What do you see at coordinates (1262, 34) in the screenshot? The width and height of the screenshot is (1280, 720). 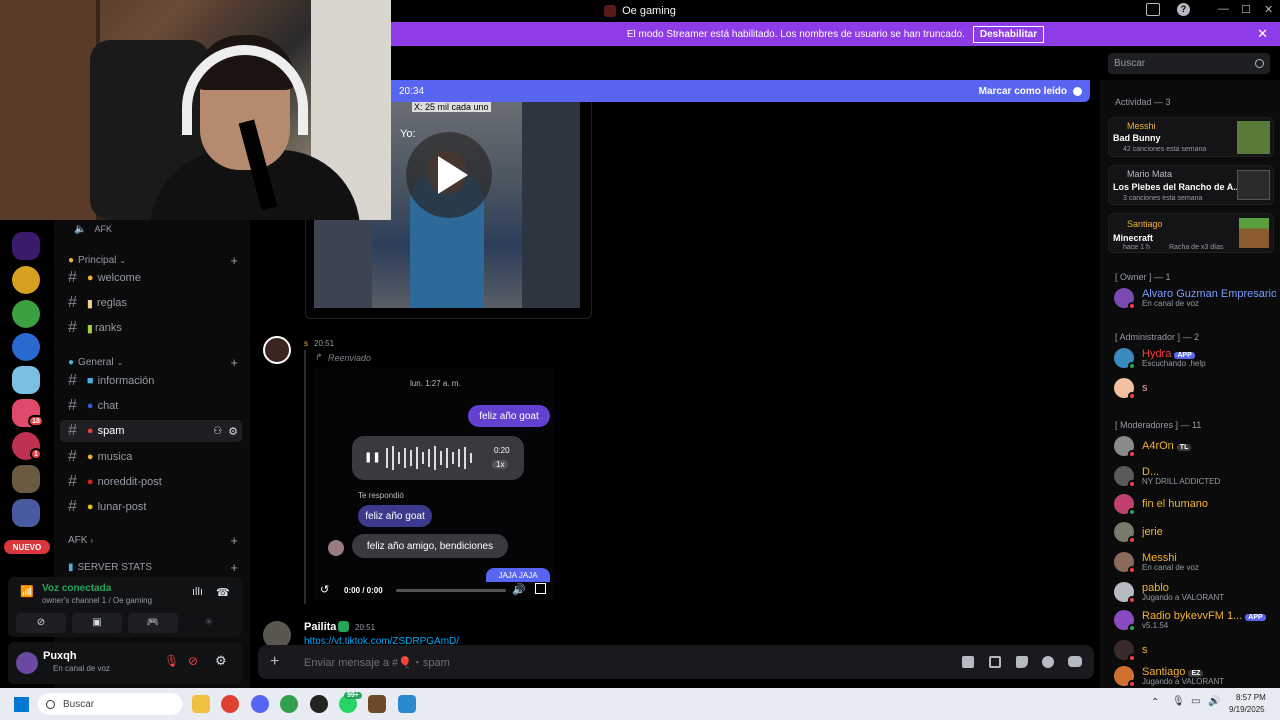 I see `close-icon: ✕` at bounding box center [1262, 34].